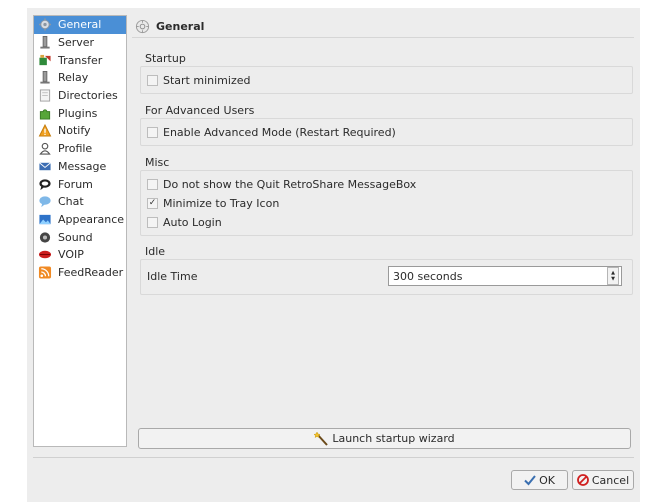 The image size is (652, 504). I want to click on appearance-icon, so click(44, 219).